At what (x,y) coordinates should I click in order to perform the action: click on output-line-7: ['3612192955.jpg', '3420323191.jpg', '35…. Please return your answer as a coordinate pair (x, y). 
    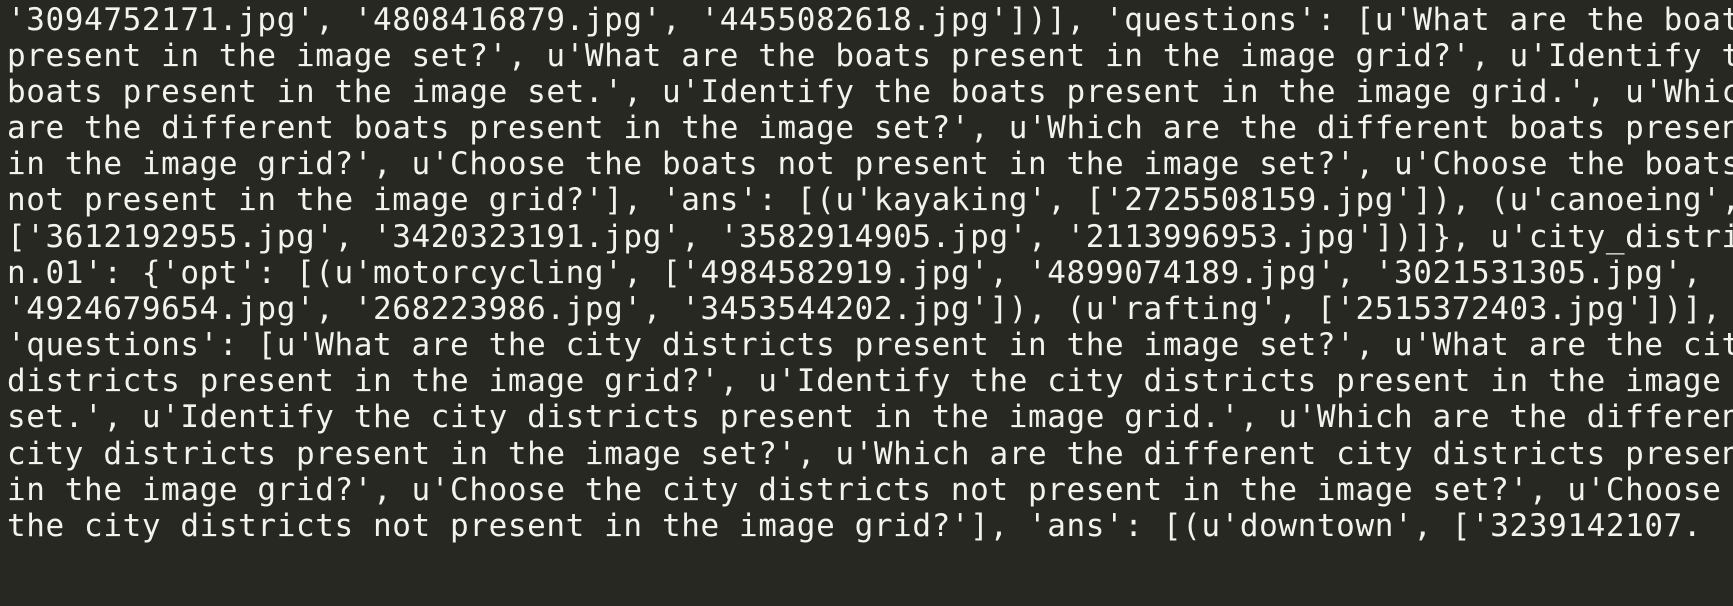
    Looking at the image, I should click on (870, 237).